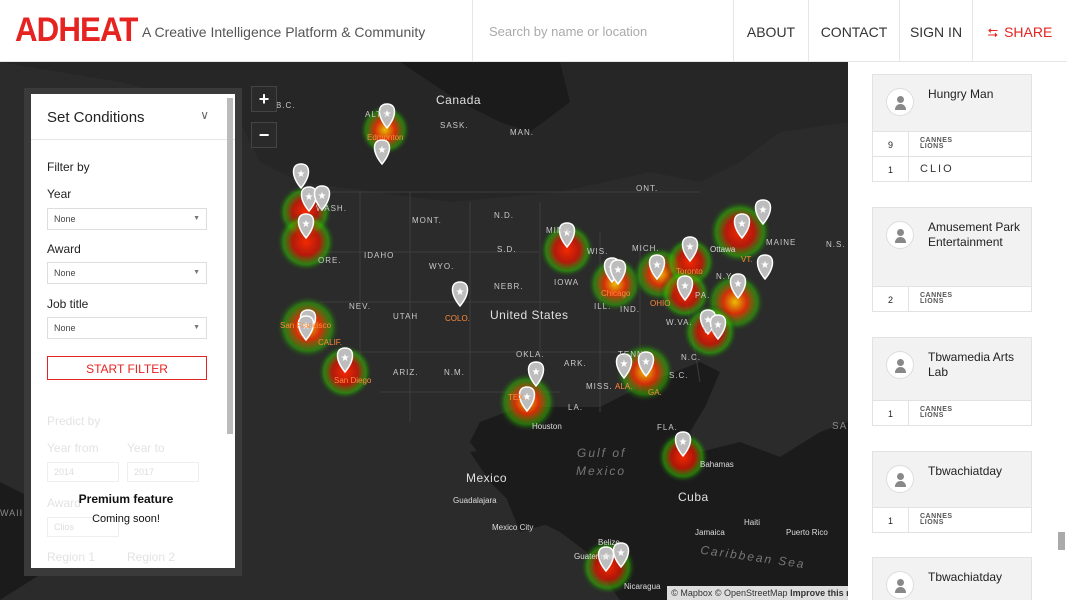 Image resolution: width=1067 pixels, height=600 pixels. I want to click on card-header: Tbwachiatday, so click(952, 479).